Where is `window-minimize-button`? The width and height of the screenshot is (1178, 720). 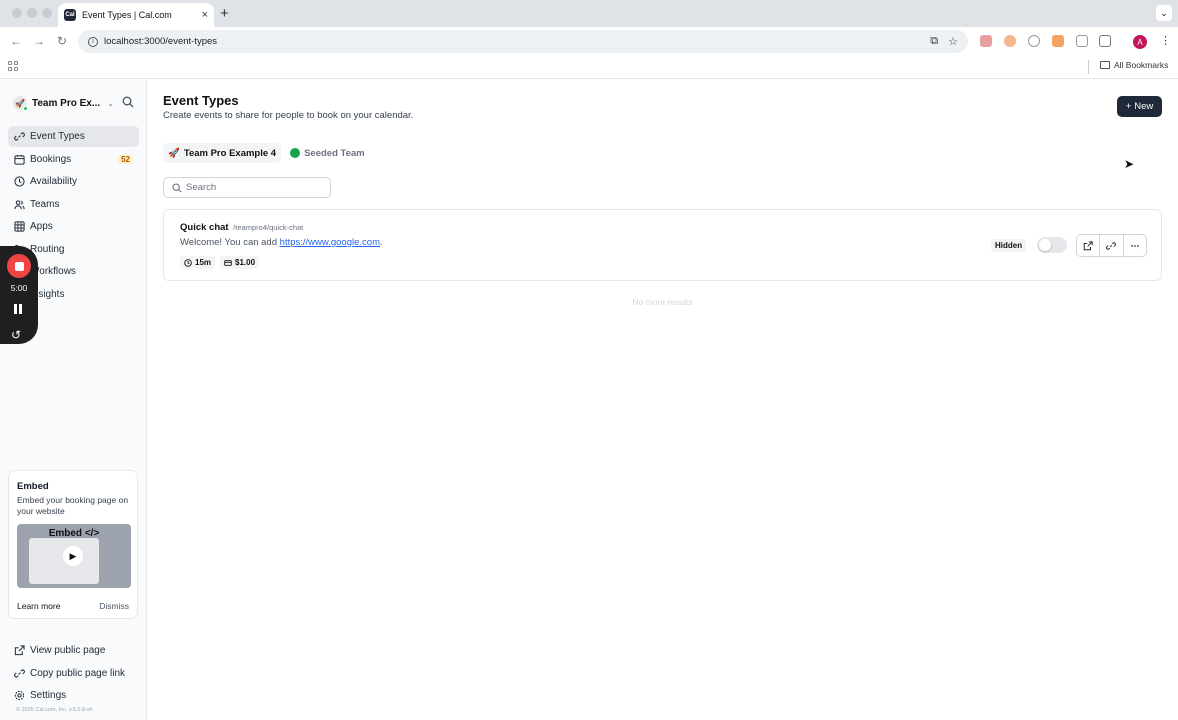 window-minimize-button is located at coordinates (32, 13).